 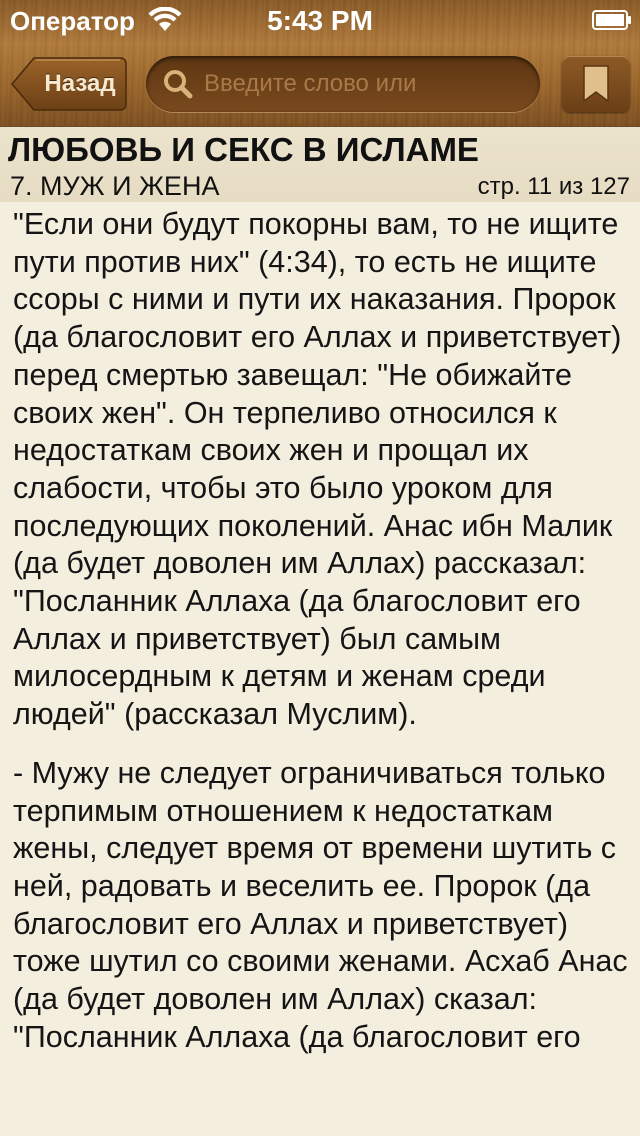 I want to click on bookmark-icon, so click(x=596, y=84).